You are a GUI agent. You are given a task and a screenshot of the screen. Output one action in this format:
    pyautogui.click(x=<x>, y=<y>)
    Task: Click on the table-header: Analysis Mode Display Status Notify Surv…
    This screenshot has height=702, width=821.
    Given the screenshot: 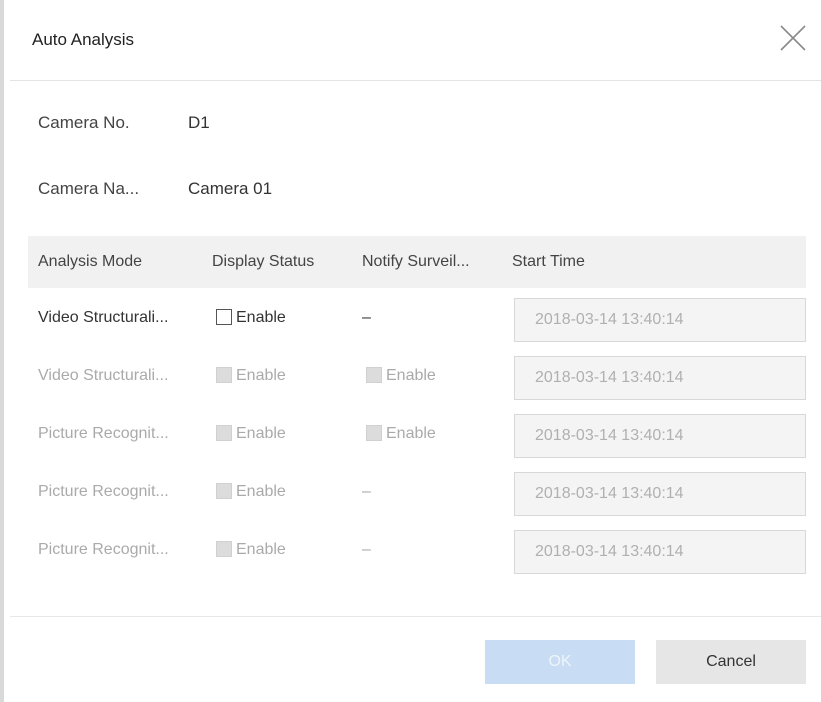 What is the action you would take?
    pyautogui.click(x=417, y=262)
    